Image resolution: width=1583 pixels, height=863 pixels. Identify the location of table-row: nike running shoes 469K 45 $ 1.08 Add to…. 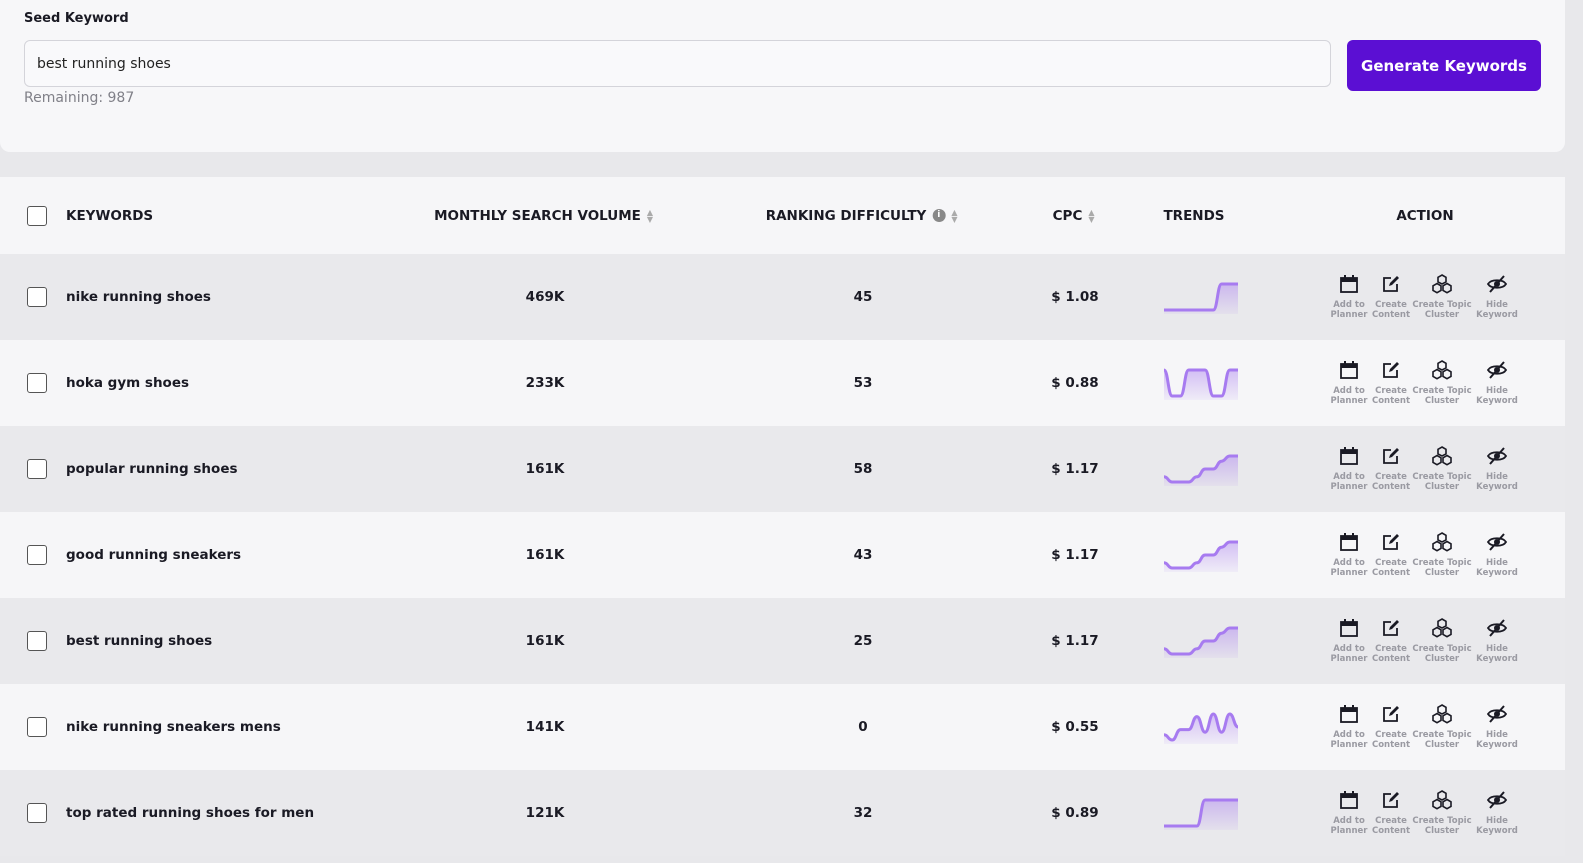
(782, 297).